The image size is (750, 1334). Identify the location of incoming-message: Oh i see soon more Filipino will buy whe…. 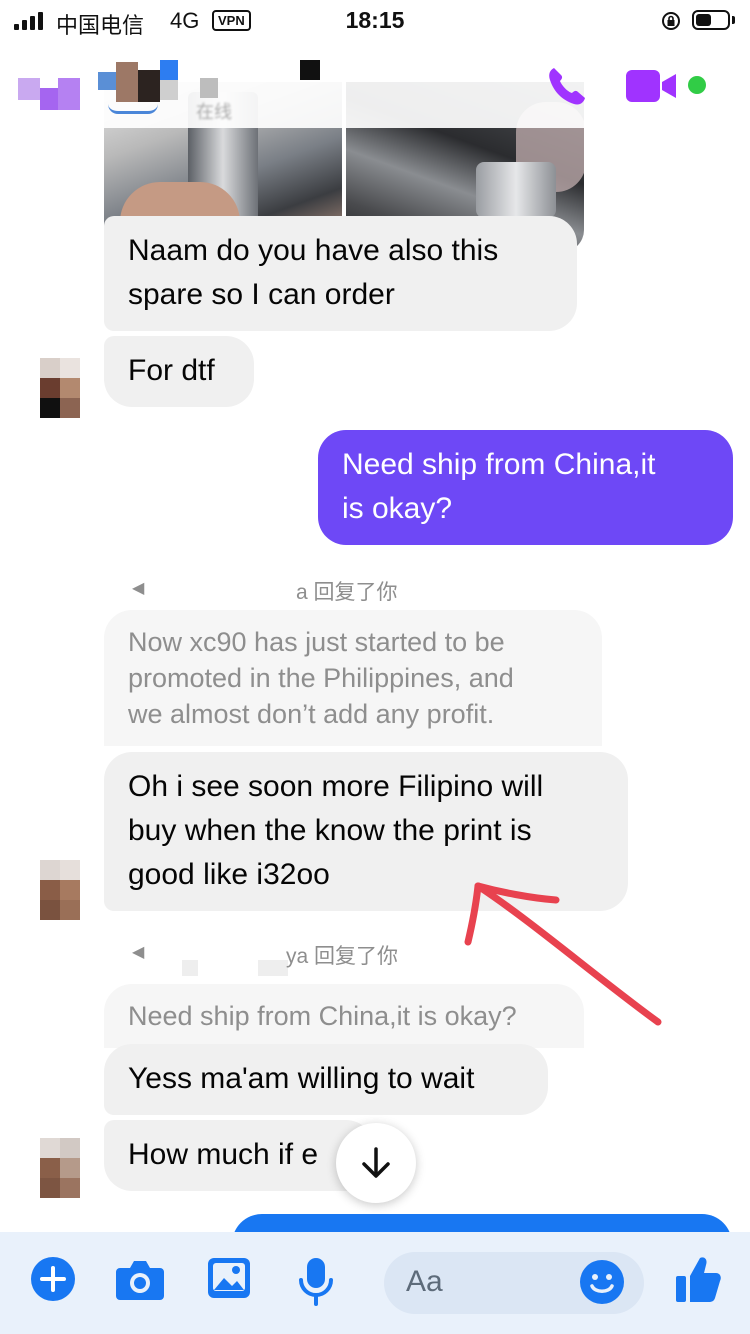
(366, 831).